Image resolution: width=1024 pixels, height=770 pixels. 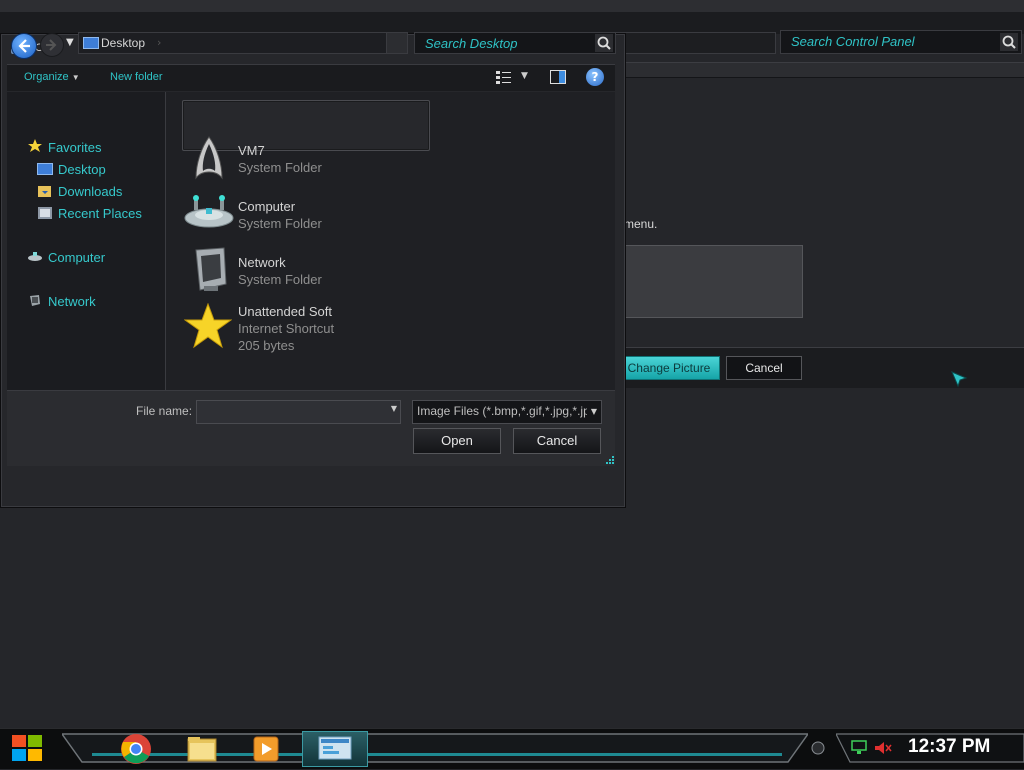 I want to click on item-name: Computer, so click(x=266, y=206).